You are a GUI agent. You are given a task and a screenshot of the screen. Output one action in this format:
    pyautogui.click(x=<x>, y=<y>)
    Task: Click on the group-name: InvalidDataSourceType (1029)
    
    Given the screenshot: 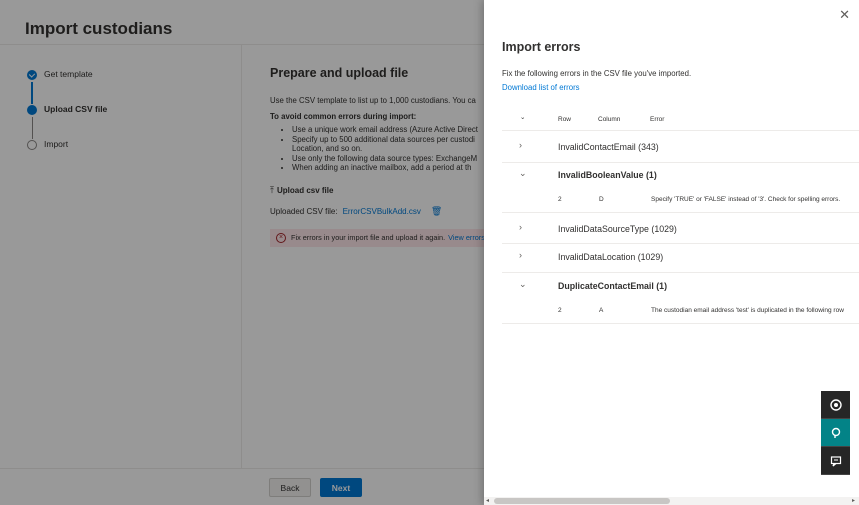 What is the action you would take?
    pyautogui.click(x=617, y=229)
    